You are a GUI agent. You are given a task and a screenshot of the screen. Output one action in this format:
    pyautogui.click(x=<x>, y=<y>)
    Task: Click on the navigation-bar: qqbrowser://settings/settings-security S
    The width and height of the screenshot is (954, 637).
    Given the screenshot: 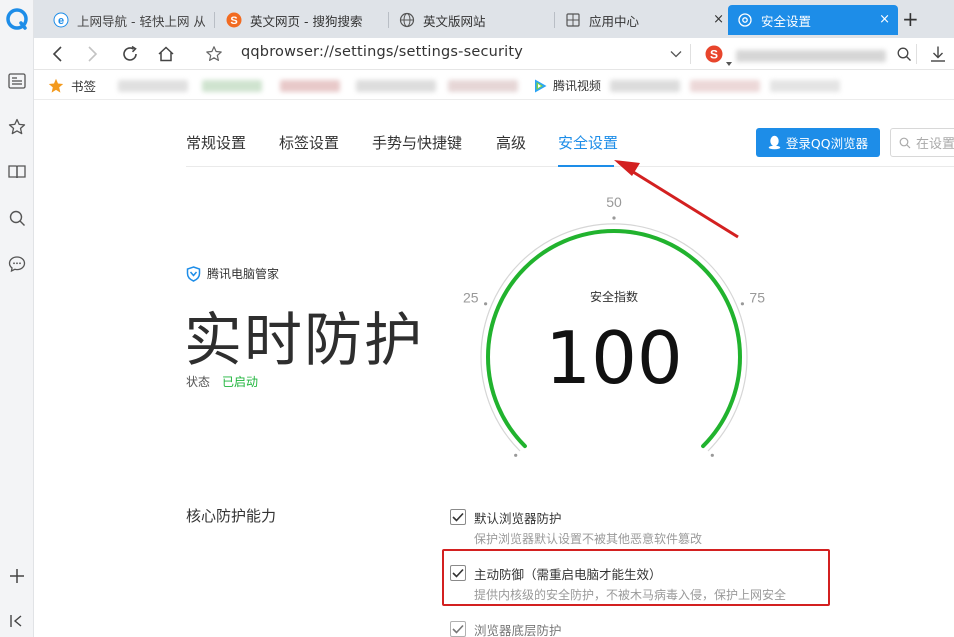 What is the action you would take?
    pyautogui.click(x=494, y=54)
    